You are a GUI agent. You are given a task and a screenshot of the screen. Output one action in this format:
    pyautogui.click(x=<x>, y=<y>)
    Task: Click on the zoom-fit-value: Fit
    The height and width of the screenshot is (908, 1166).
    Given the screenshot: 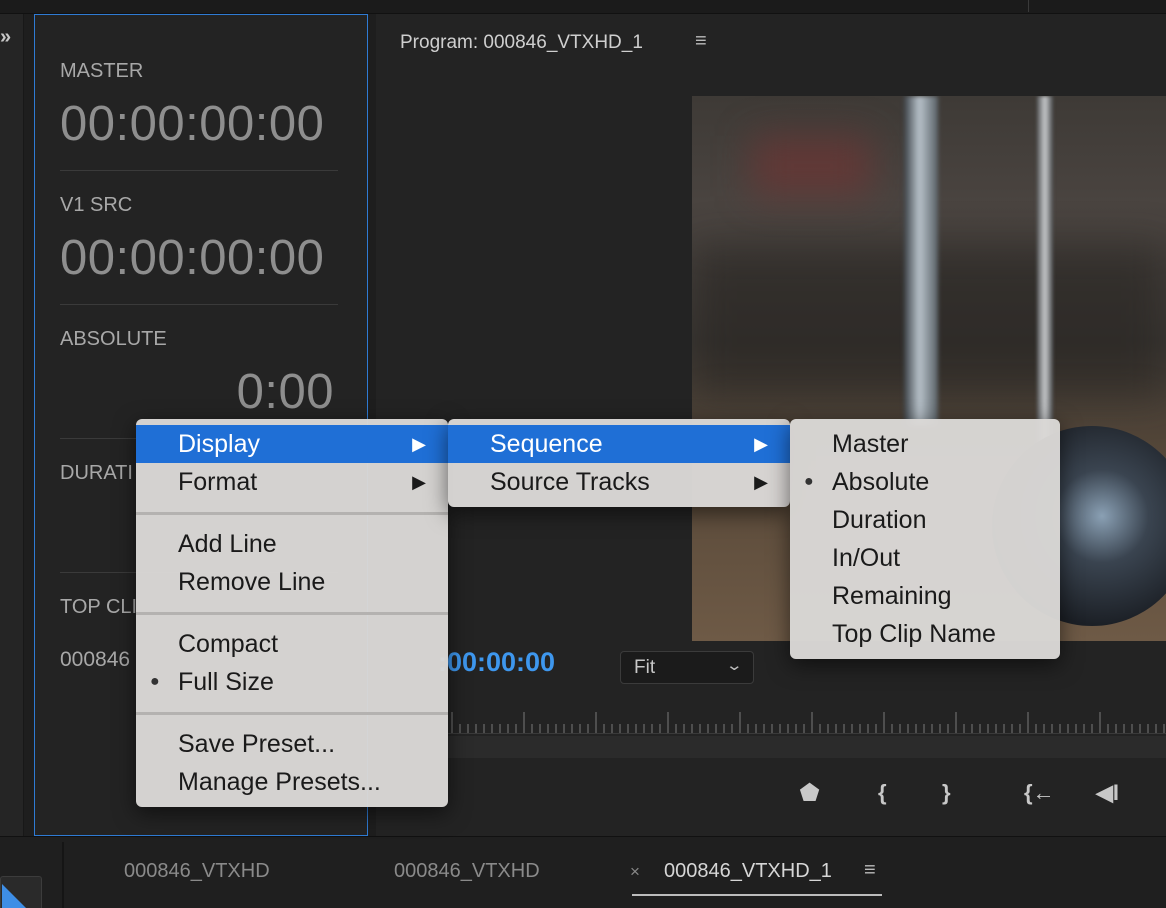 What is the action you would take?
    pyautogui.click(x=645, y=667)
    